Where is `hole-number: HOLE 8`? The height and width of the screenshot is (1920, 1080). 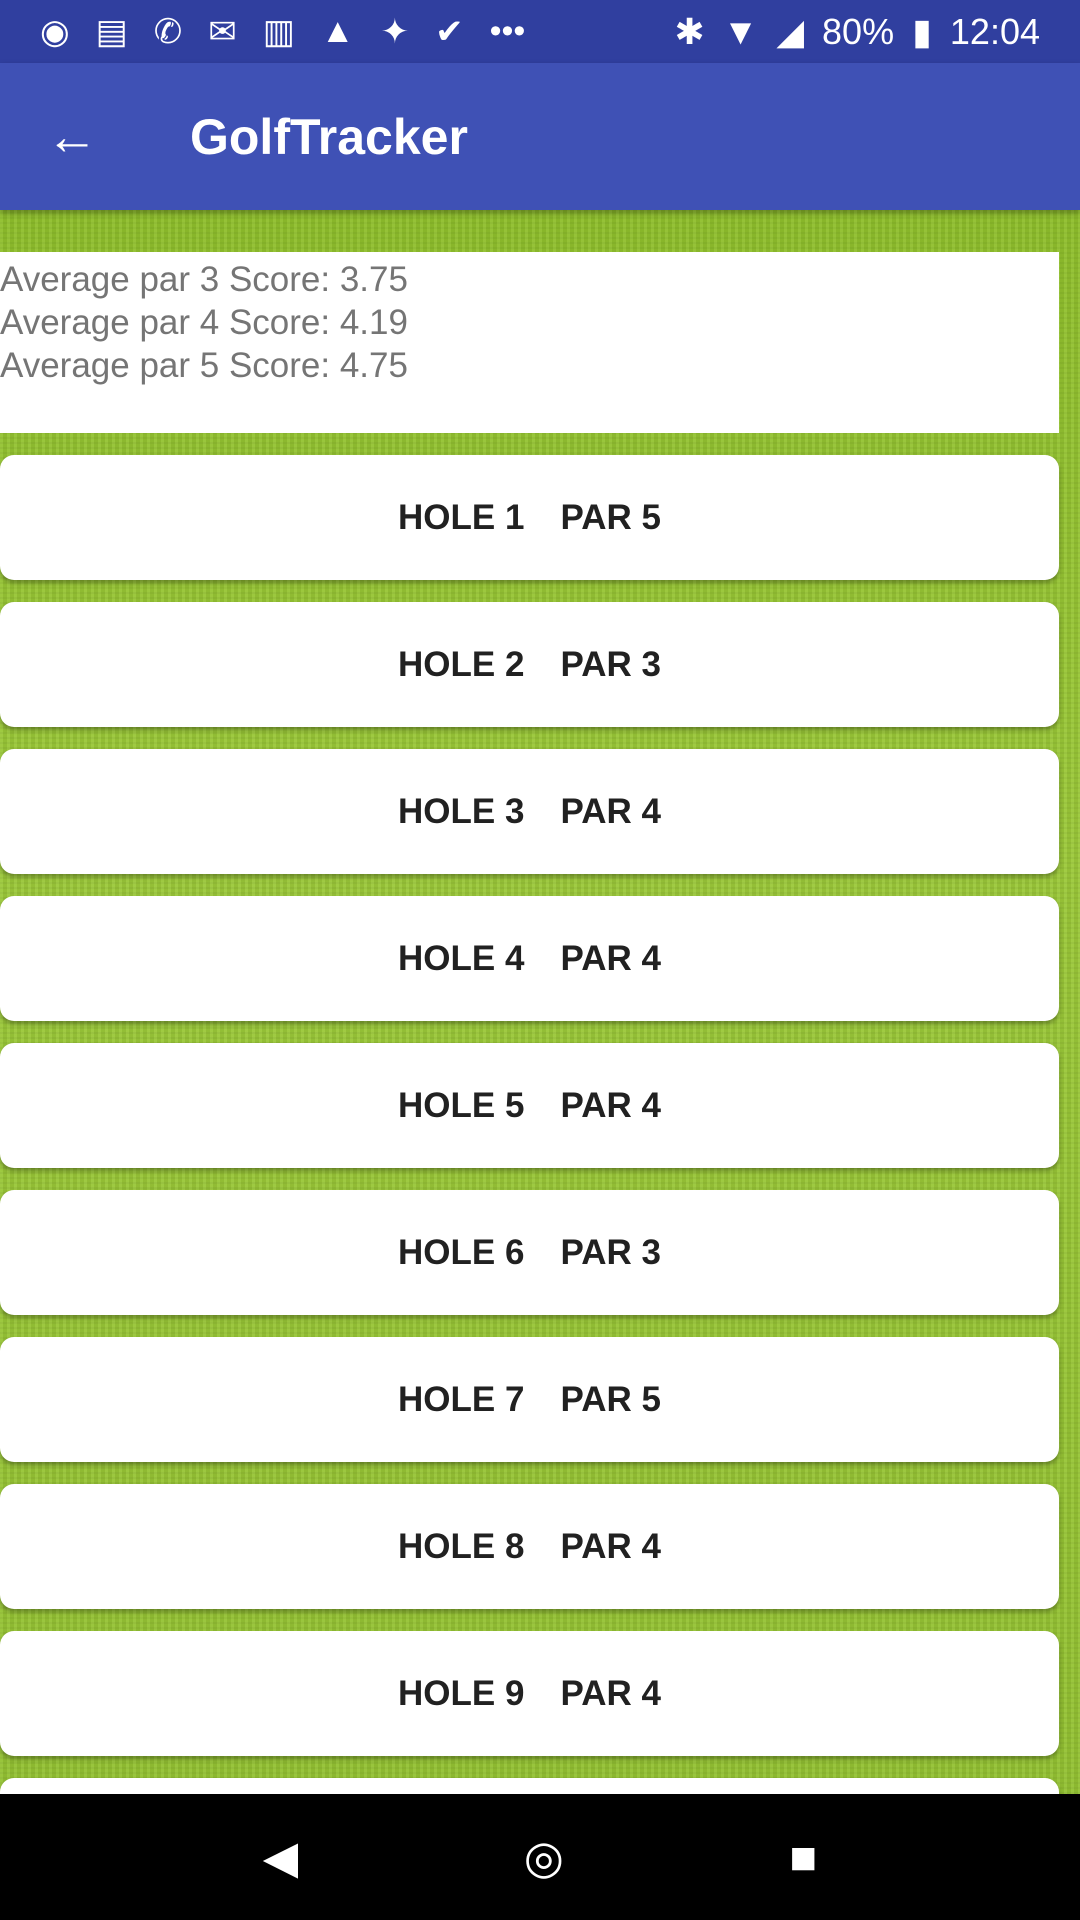 hole-number: HOLE 8 is located at coordinates (461, 1546).